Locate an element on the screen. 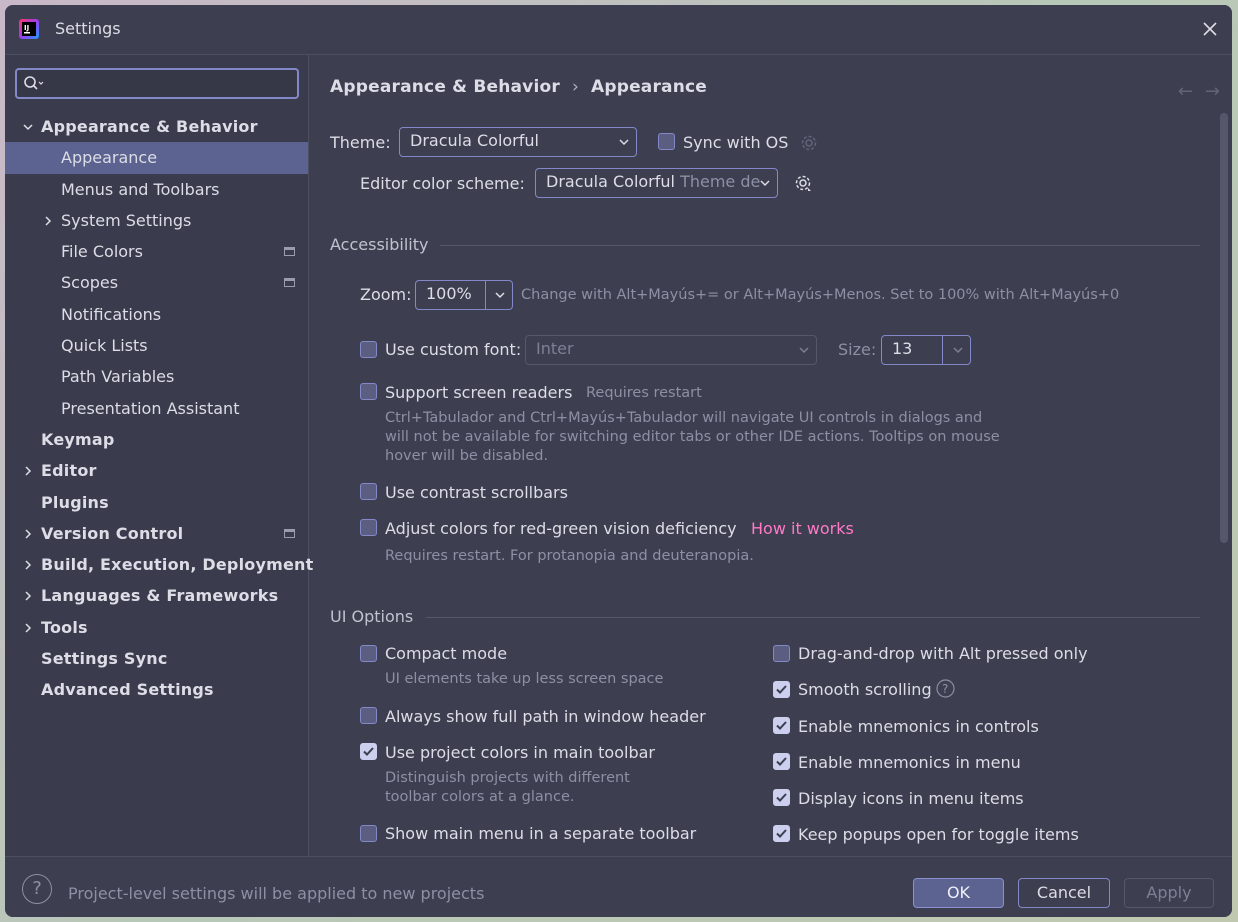 Image resolution: width=1238 pixels, height=922 pixels. compact-mode-checkbox is located at coordinates (368, 653).